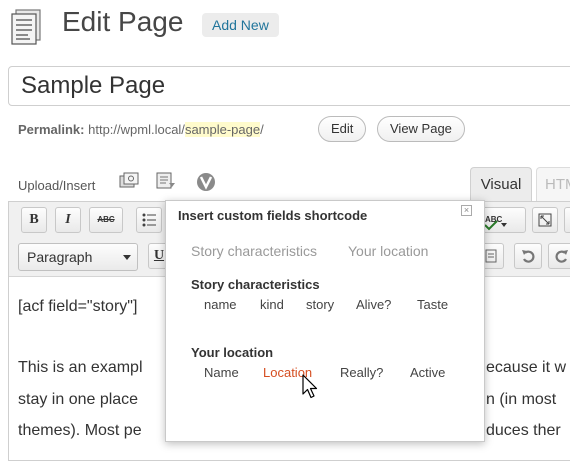 The image size is (570, 461). What do you see at coordinates (130, 181) in the screenshot?
I see `add-media-icon` at bounding box center [130, 181].